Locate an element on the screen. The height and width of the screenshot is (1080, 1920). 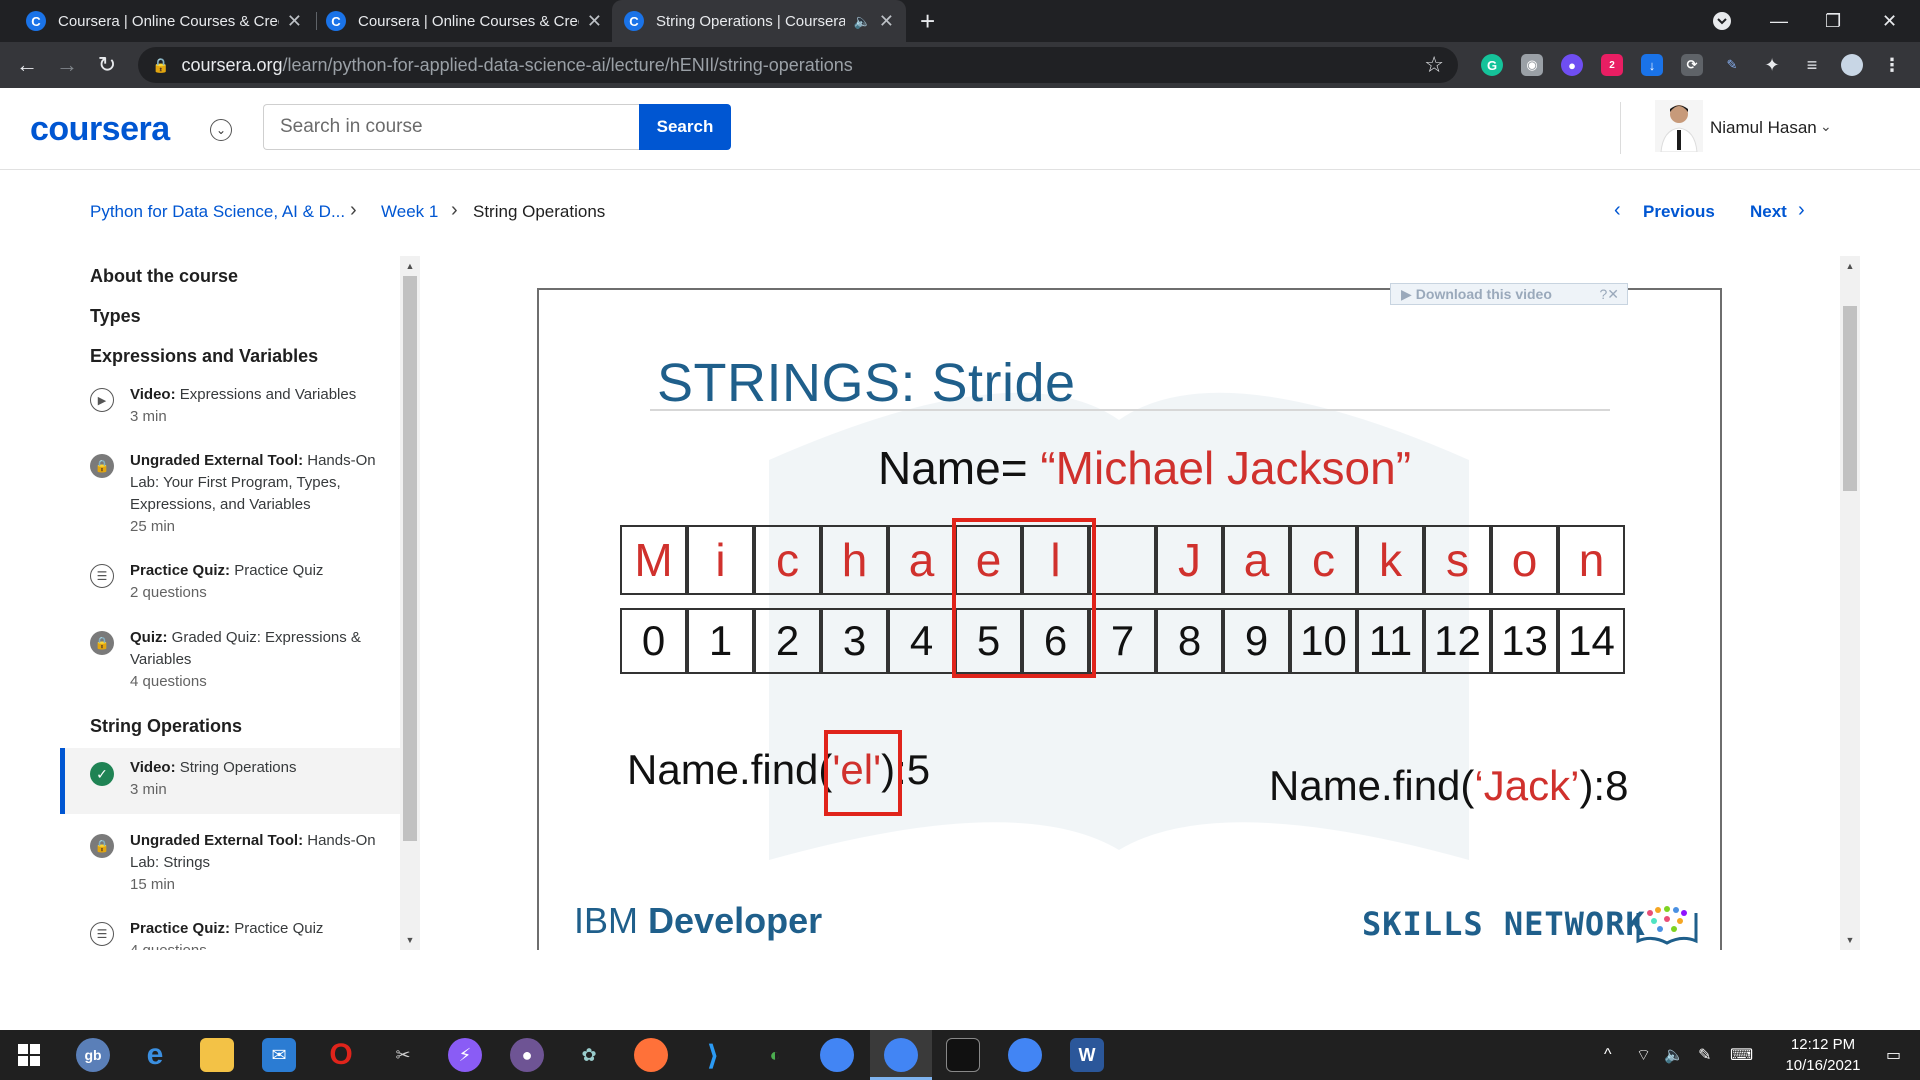
char-cell: c is located at coordinates (1323, 560).